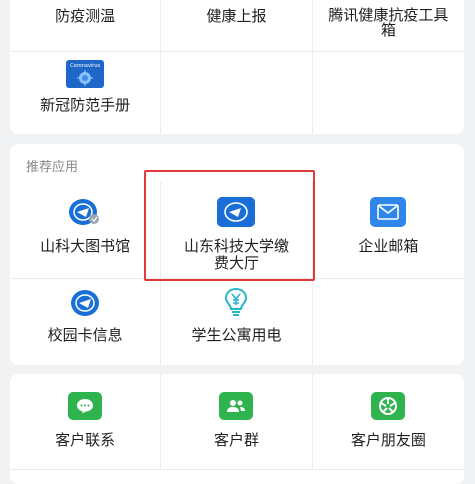 The image size is (475, 484). I want to click on app-enterprise-mail: 企业邮箱, so click(388, 230).